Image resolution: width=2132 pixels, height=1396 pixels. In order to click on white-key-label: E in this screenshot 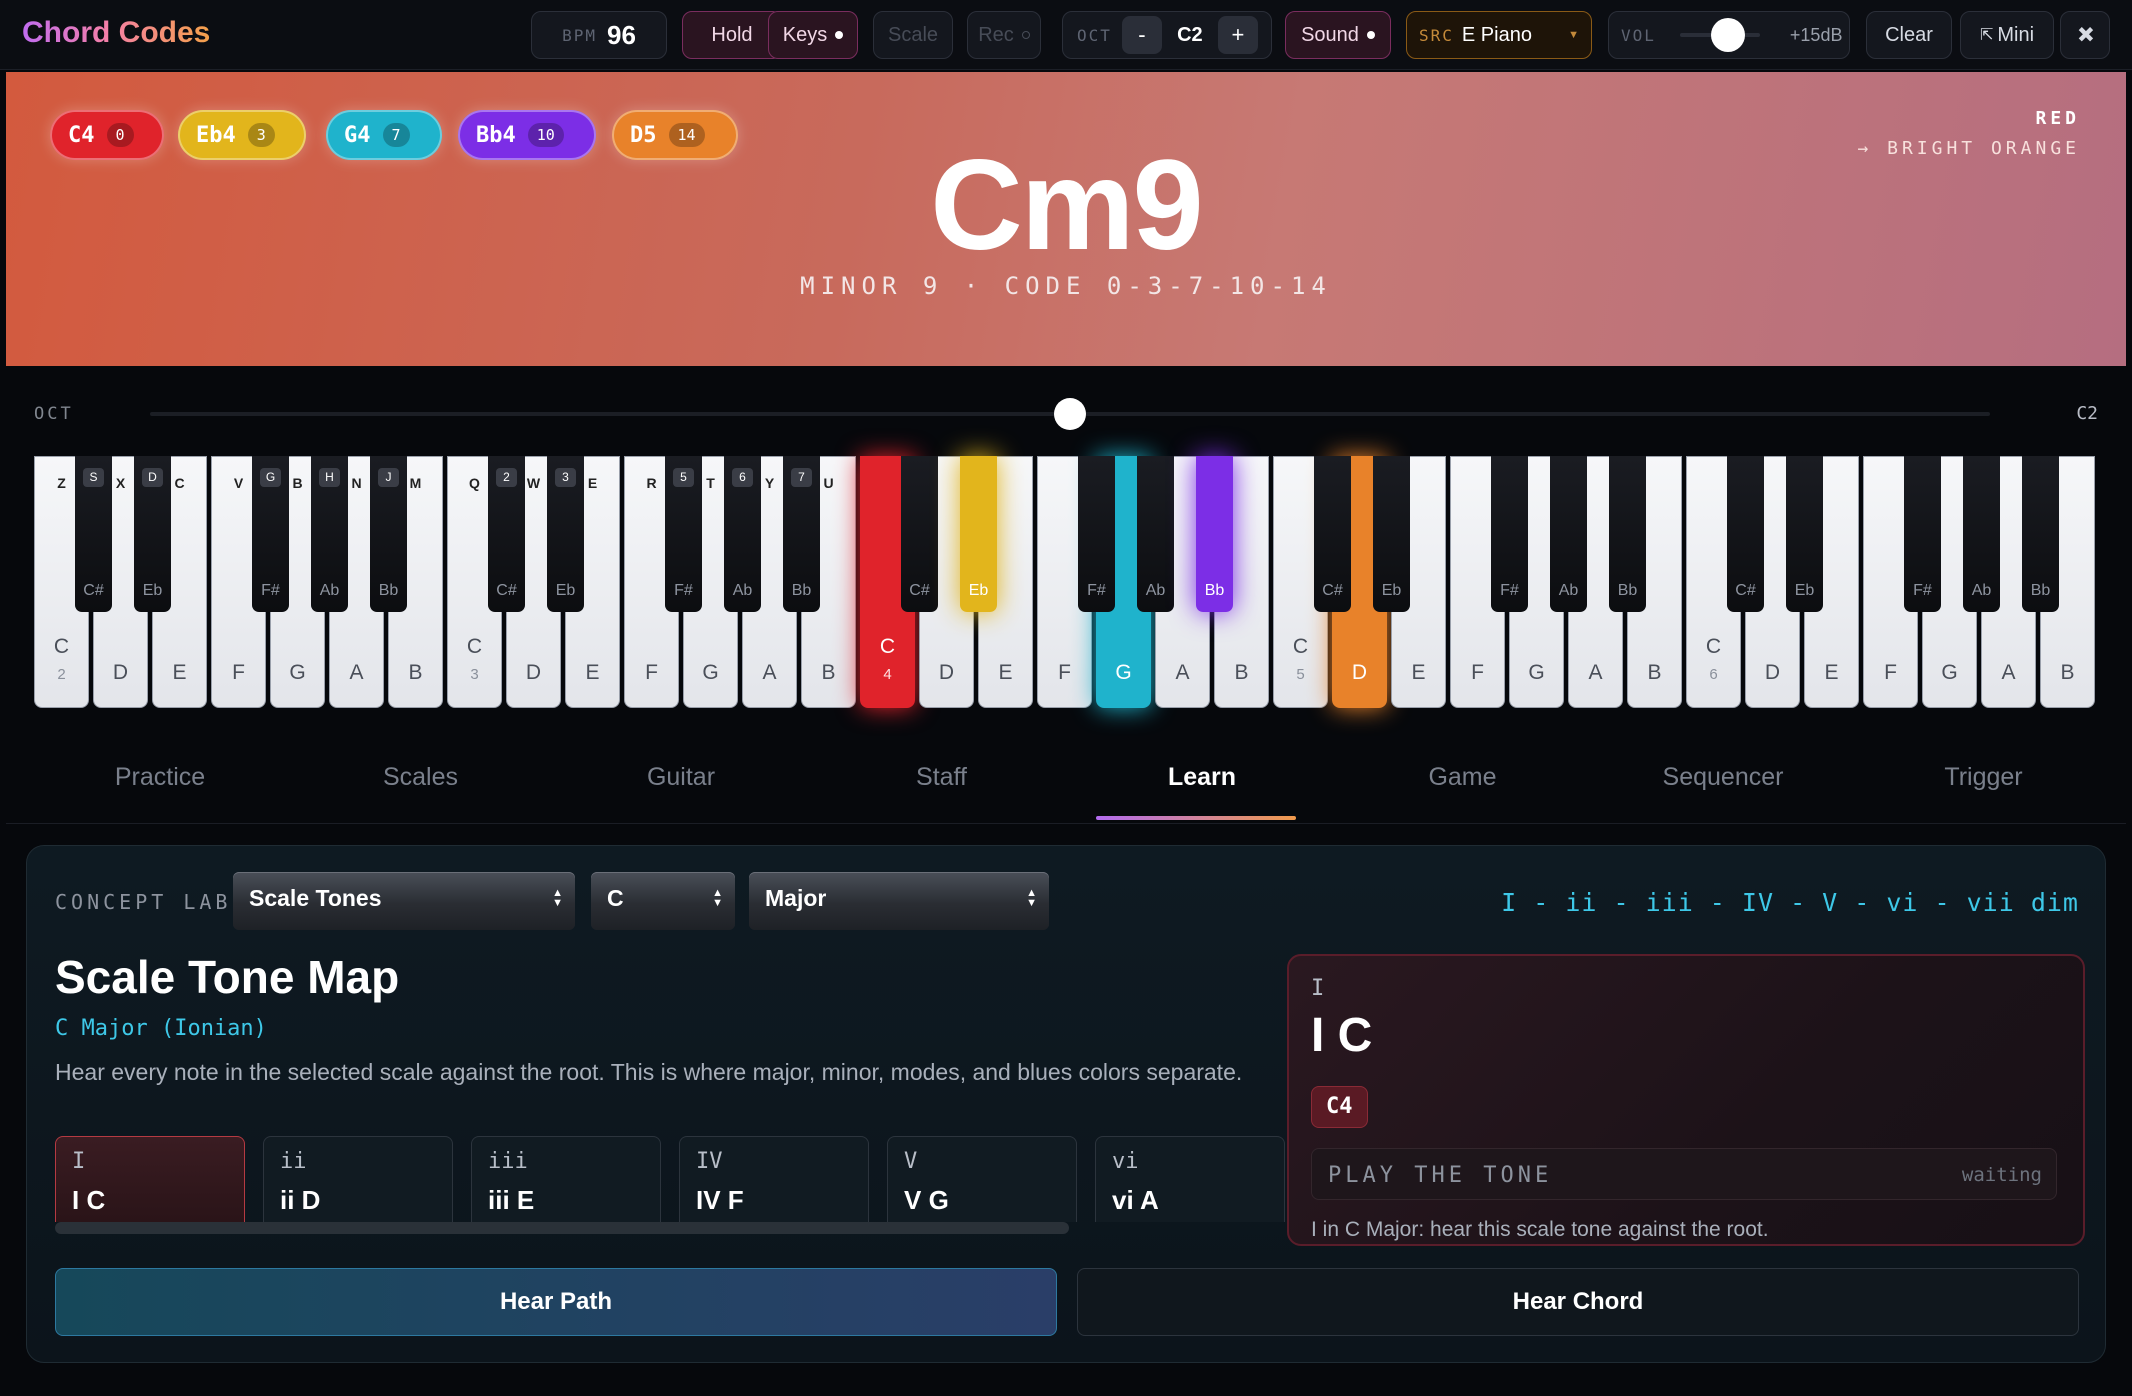, I will do `click(179, 672)`.